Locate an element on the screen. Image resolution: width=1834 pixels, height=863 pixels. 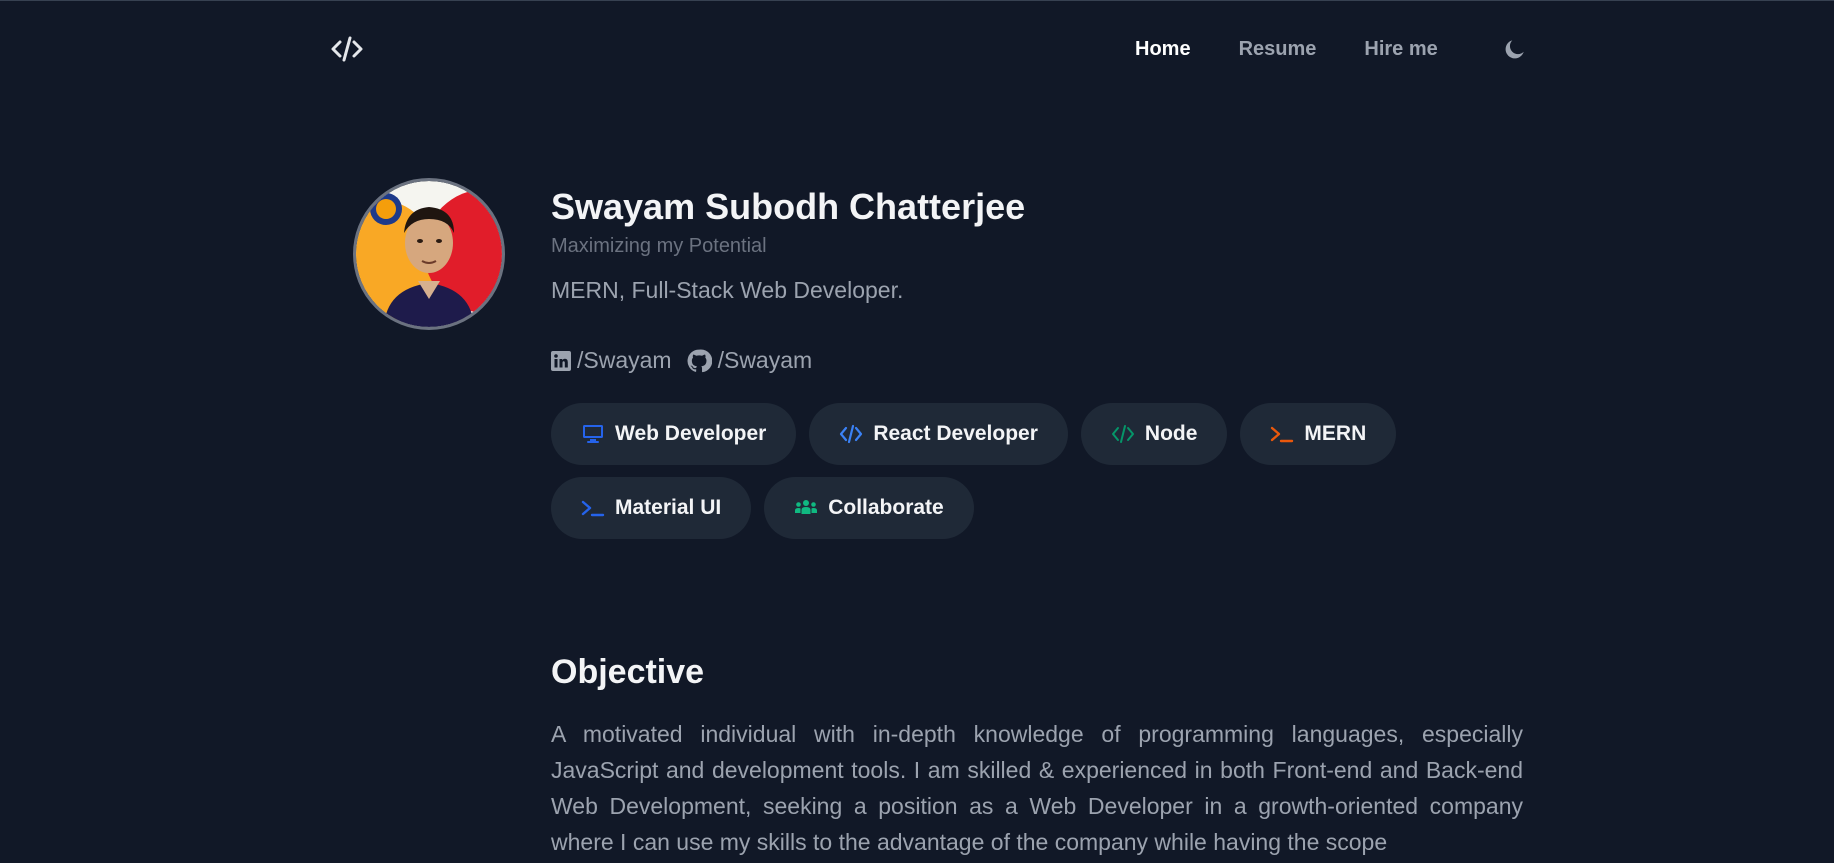
navbar: Home Resume Hire me is located at coordinates (917, 50).